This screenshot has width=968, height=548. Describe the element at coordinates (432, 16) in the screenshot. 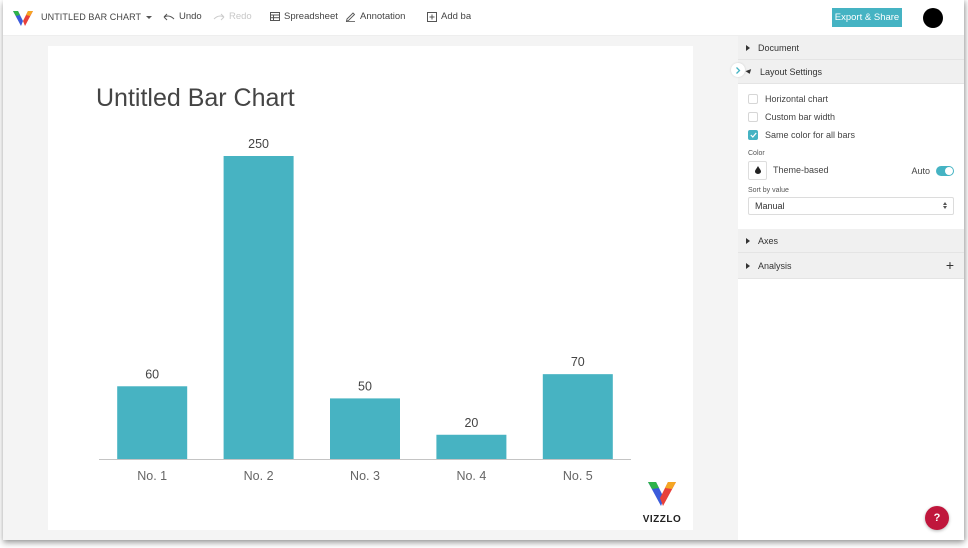

I see `plus-box-icon` at that location.